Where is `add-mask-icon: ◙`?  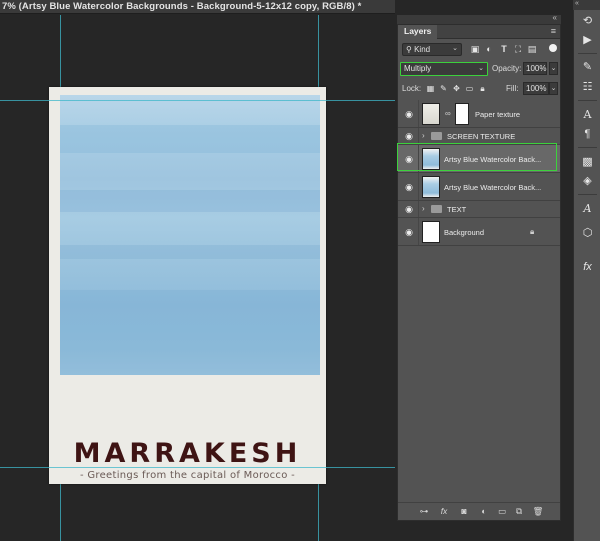 add-mask-icon: ◙ is located at coordinates (464, 511).